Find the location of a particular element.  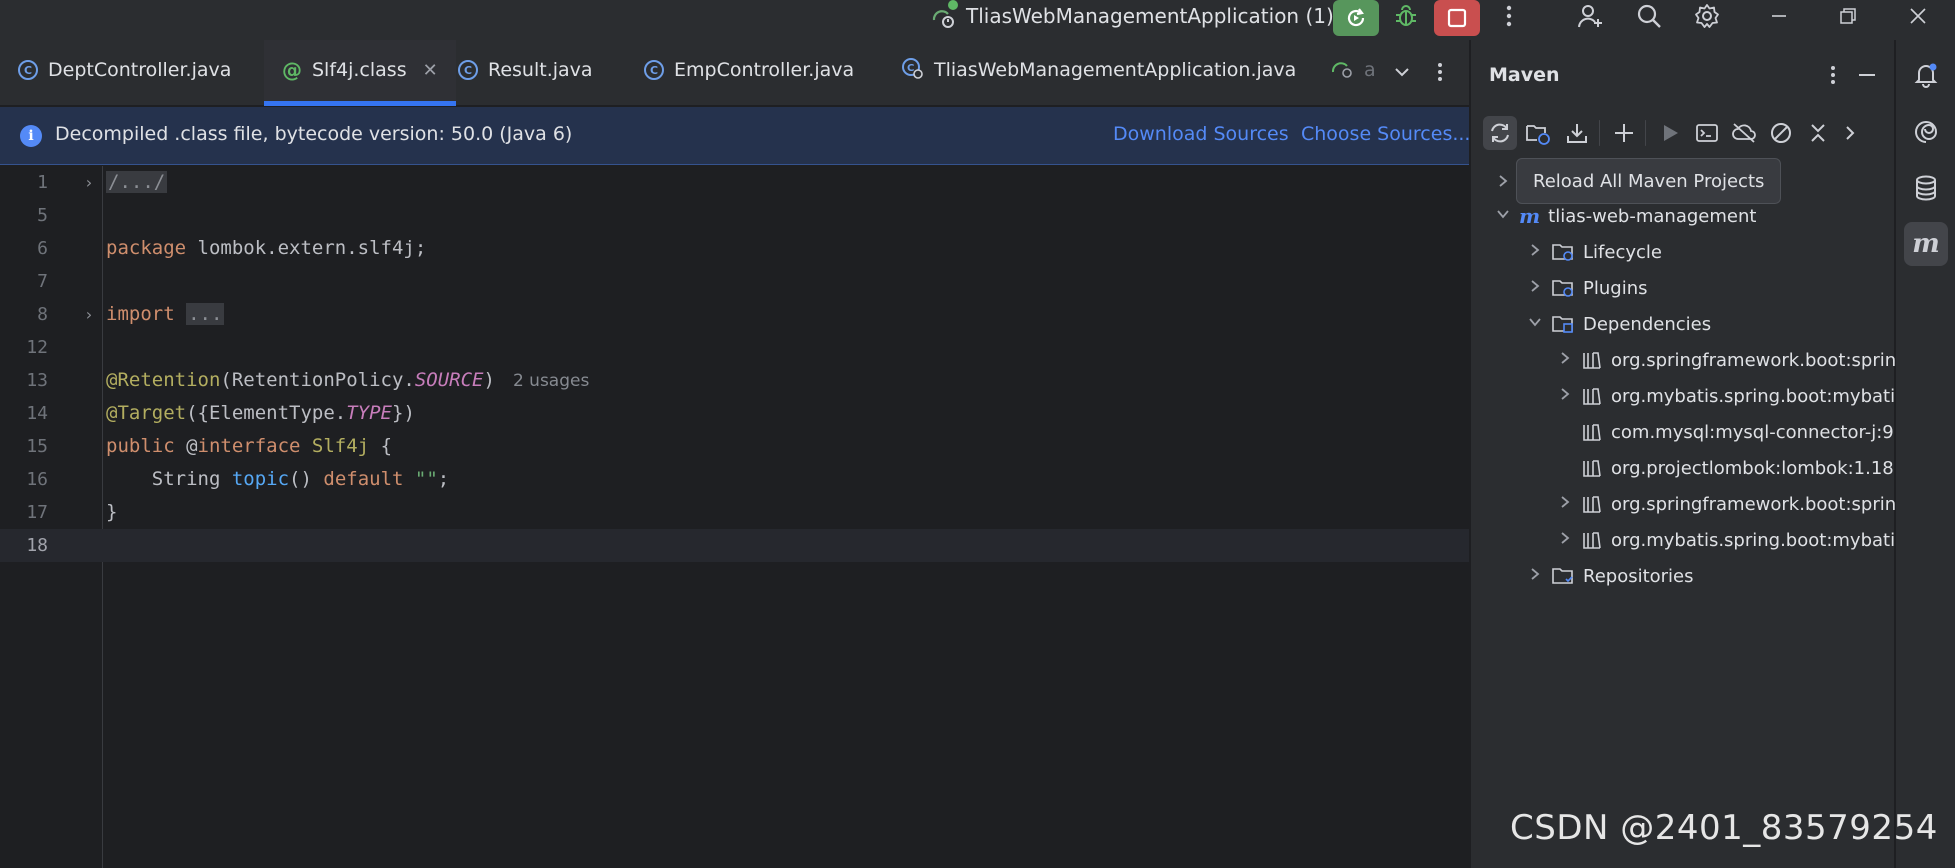

line-number: 8 is located at coordinates (42, 314).